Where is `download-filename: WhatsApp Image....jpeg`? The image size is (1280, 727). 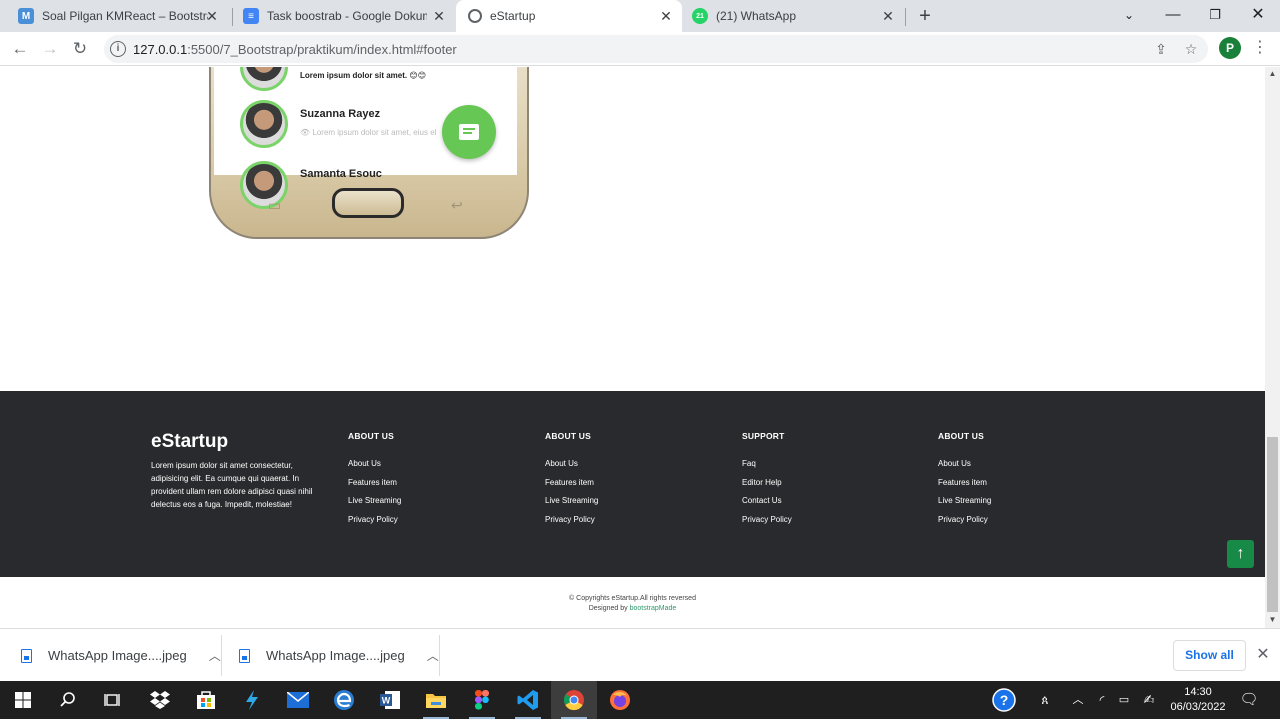 download-filename: WhatsApp Image....jpeg is located at coordinates (335, 655).